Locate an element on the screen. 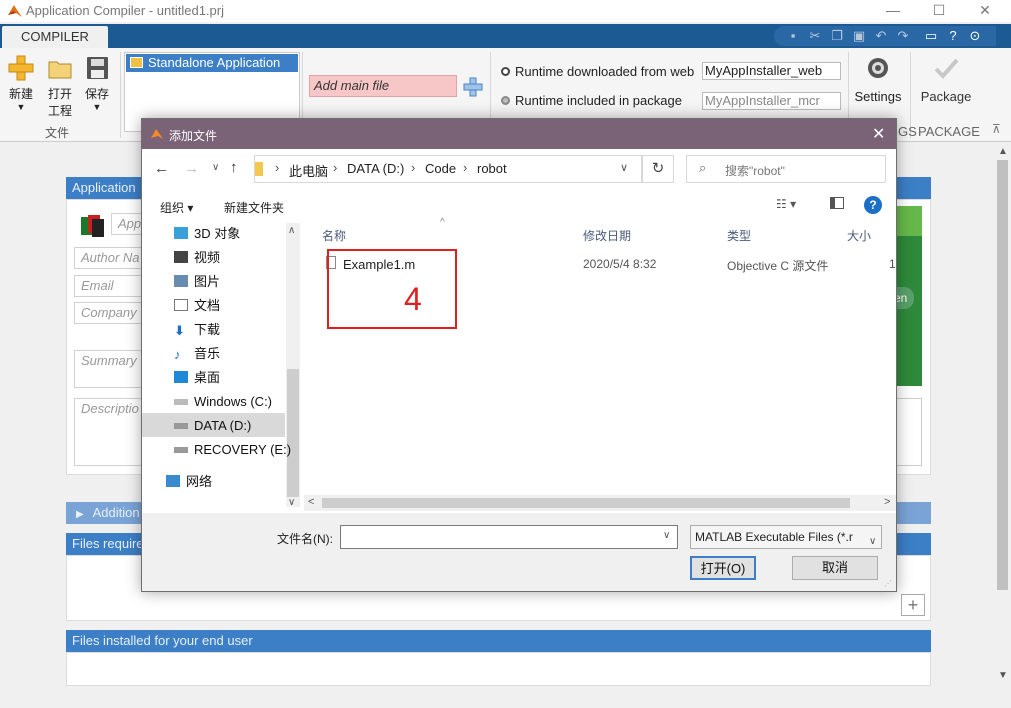 The height and width of the screenshot is (708, 1011). runtime-web-radio is located at coordinates (505, 71).